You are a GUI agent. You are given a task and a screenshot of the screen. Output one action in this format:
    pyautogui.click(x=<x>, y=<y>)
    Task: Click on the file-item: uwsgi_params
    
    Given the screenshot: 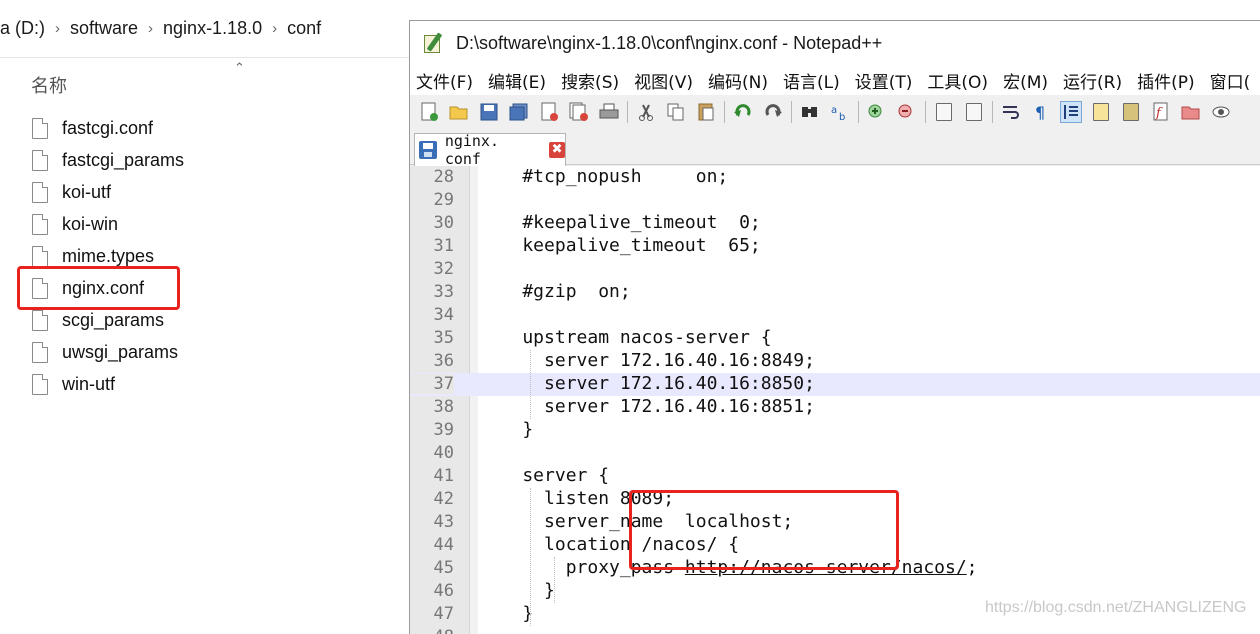 What is the action you would take?
    pyautogui.click(x=108, y=352)
    